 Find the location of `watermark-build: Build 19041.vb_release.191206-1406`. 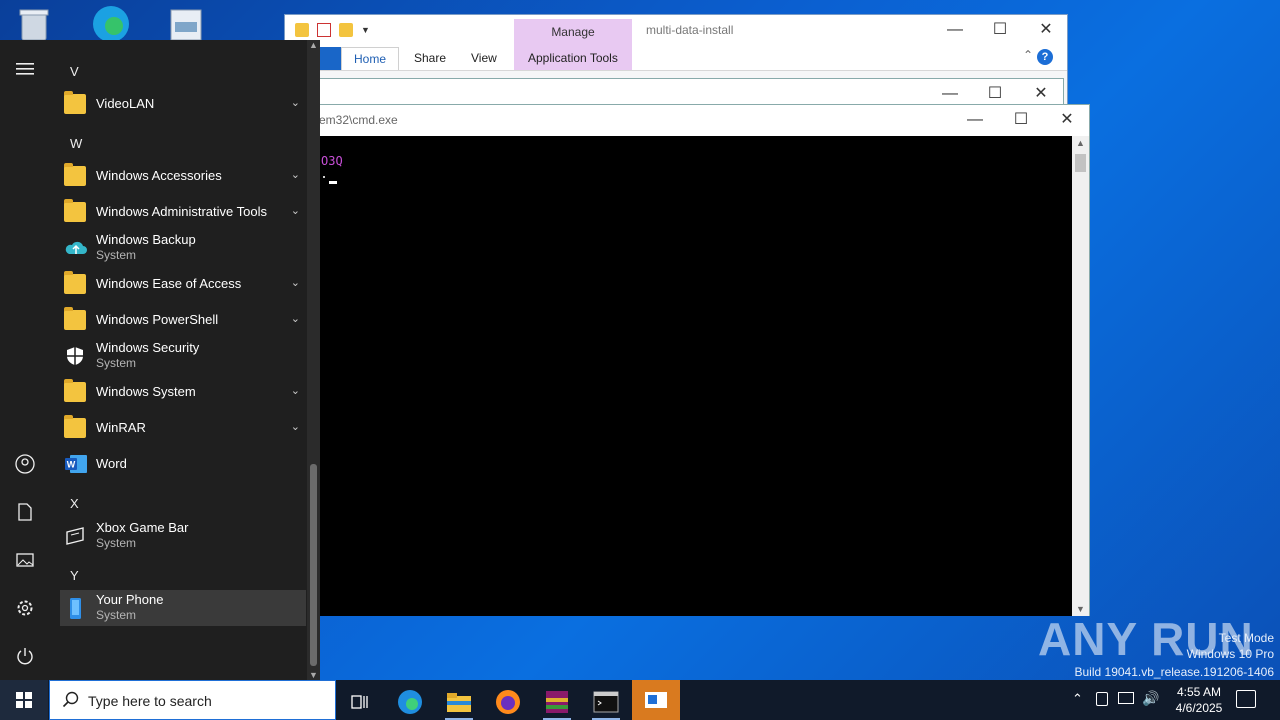

watermark-build: Build 19041.vb_release.191206-1406 is located at coordinates (1174, 672).